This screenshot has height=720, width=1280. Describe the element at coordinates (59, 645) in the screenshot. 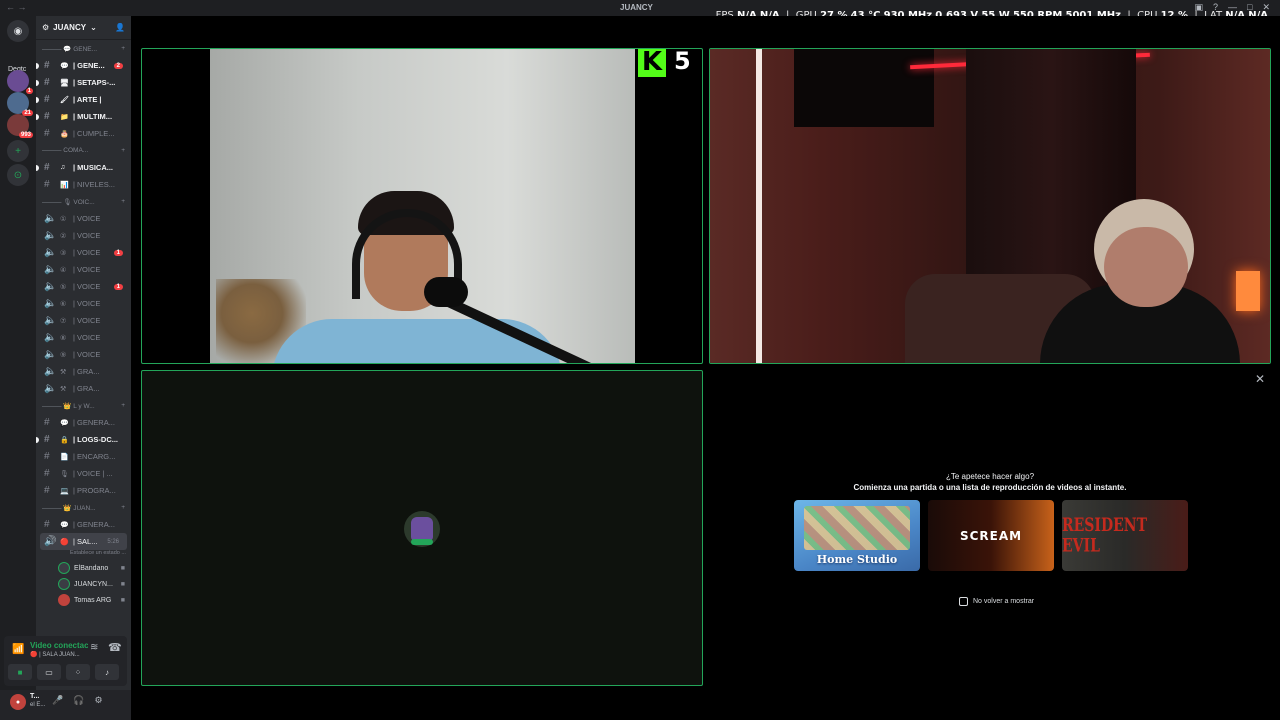

I see `voice-status-title: Video conectac` at that location.